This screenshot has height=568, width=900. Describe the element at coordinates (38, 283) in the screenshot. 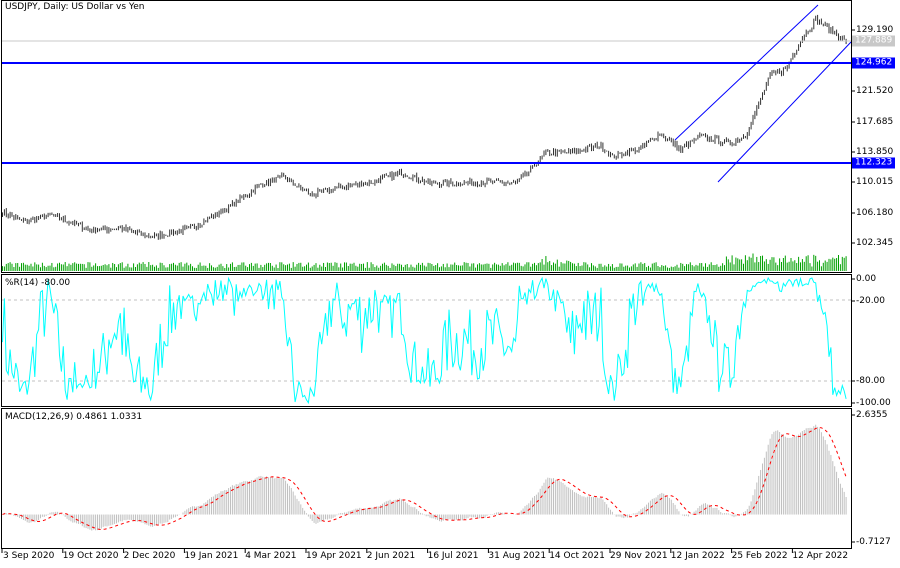

I see `wpr-title: %R(14) -80.00` at that location.